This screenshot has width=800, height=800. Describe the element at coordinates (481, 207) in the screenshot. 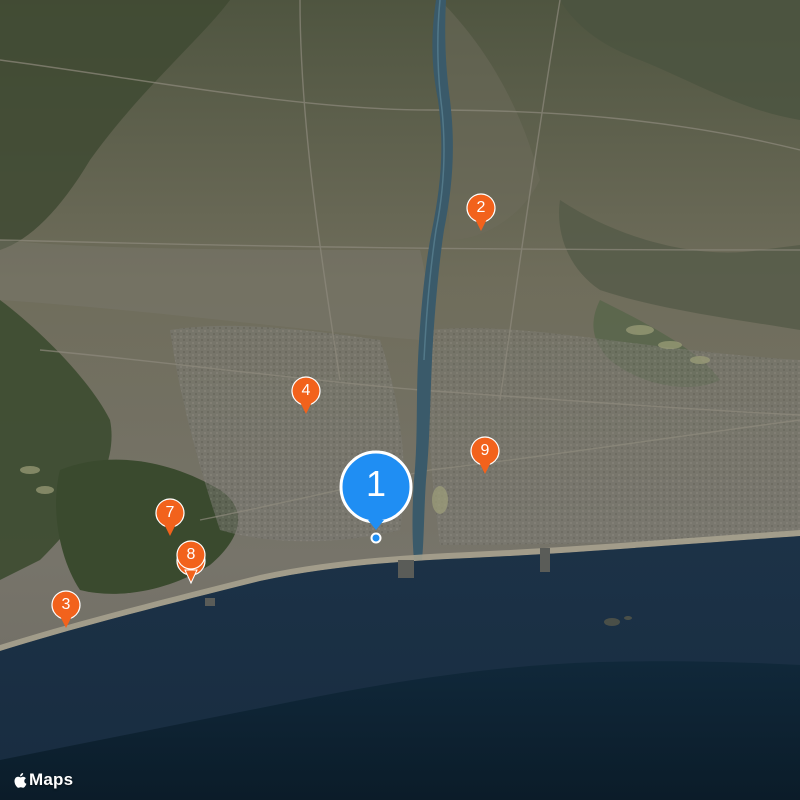

I see `map-marker-label: 2` at that location.